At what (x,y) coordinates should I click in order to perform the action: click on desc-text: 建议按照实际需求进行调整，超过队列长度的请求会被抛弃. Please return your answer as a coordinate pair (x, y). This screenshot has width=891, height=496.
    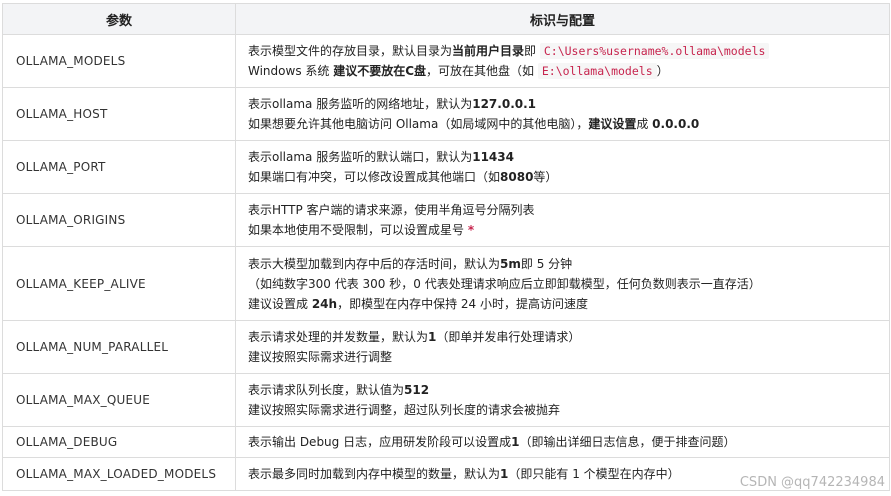
    Looking at the image, I should click on (404, 410).